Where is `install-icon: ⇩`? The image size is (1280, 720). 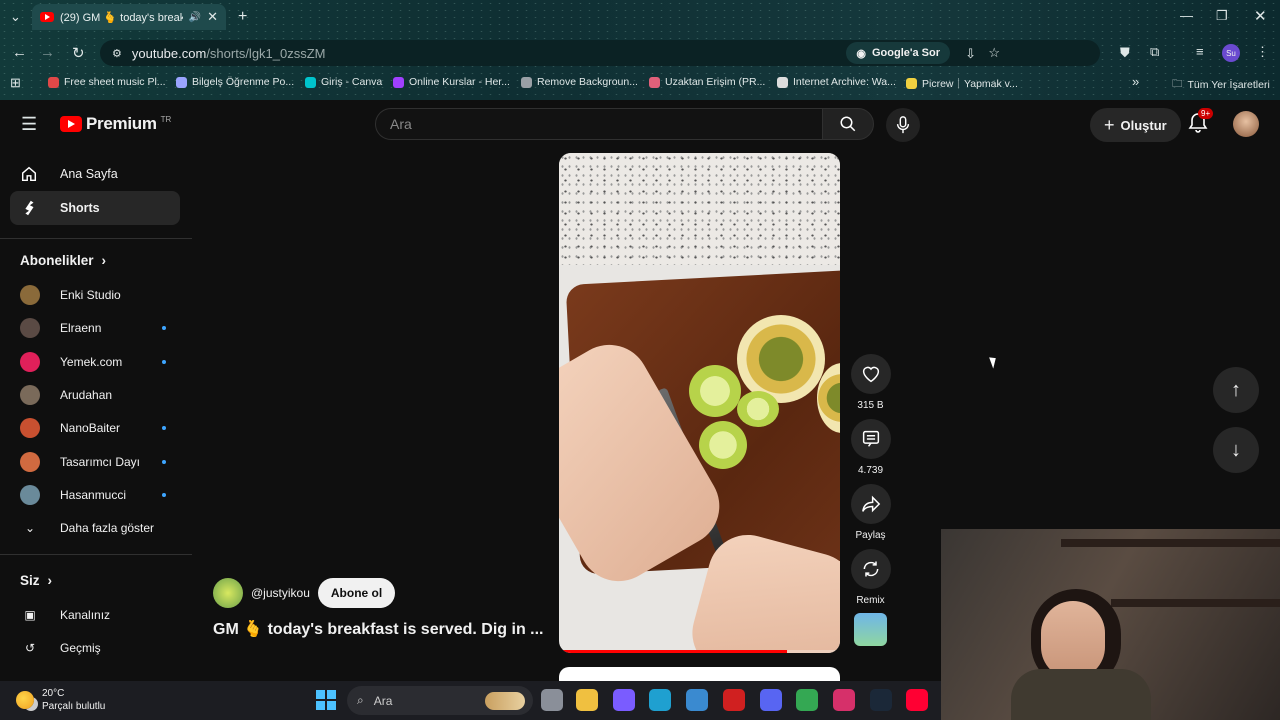 install-icon: ⇩ is located at coordinates (970, 54).